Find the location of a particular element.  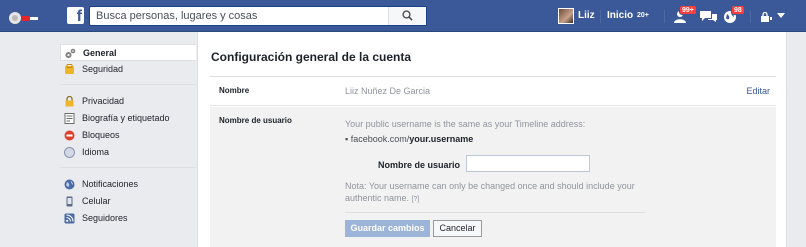

cancel-button: Cancelar is located at coordinates (457, 228).